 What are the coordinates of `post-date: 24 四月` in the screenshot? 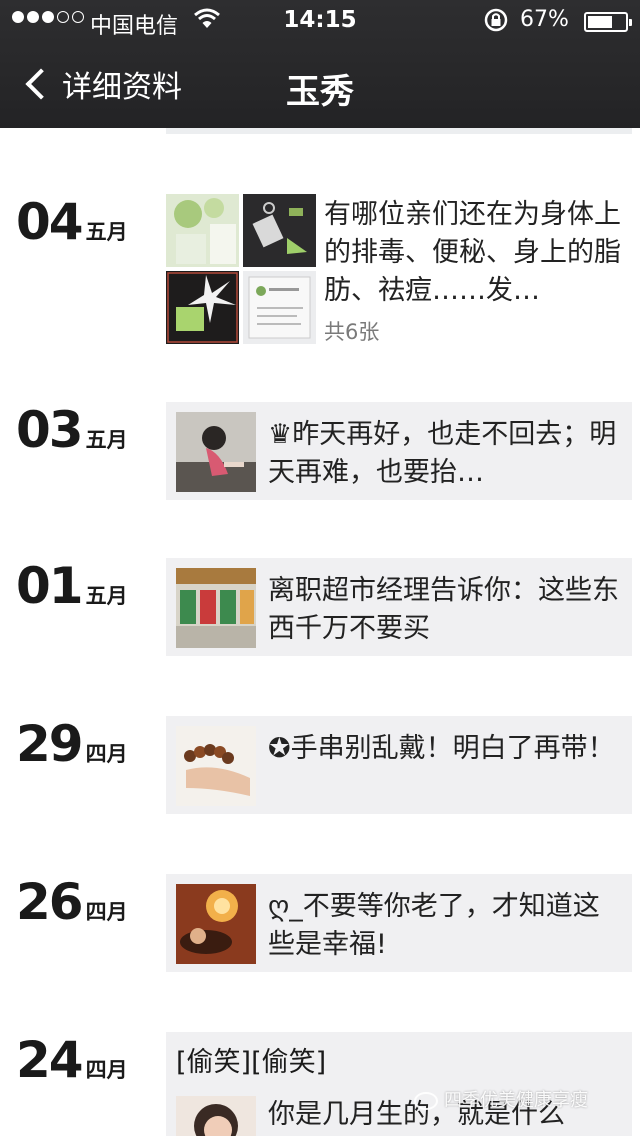 It's located at (72, 1067).